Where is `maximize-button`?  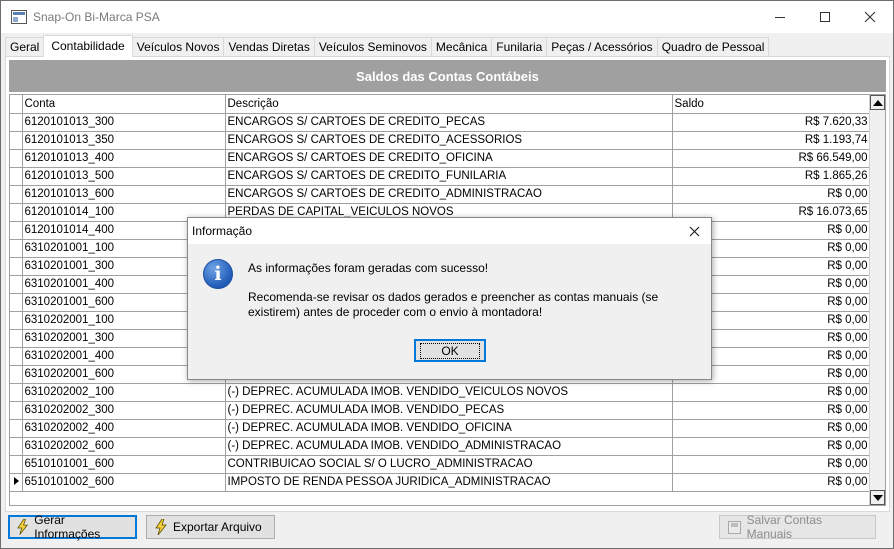
maximize-button is located at coordinates (825, 17).